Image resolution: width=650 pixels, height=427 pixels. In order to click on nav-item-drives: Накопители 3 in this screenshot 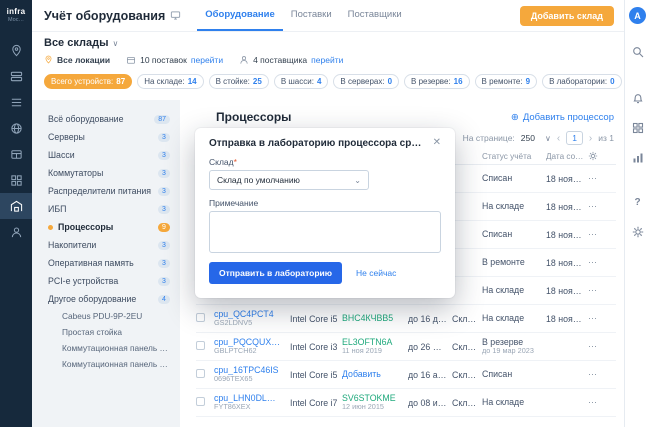, I will do `click(106, 245)`.